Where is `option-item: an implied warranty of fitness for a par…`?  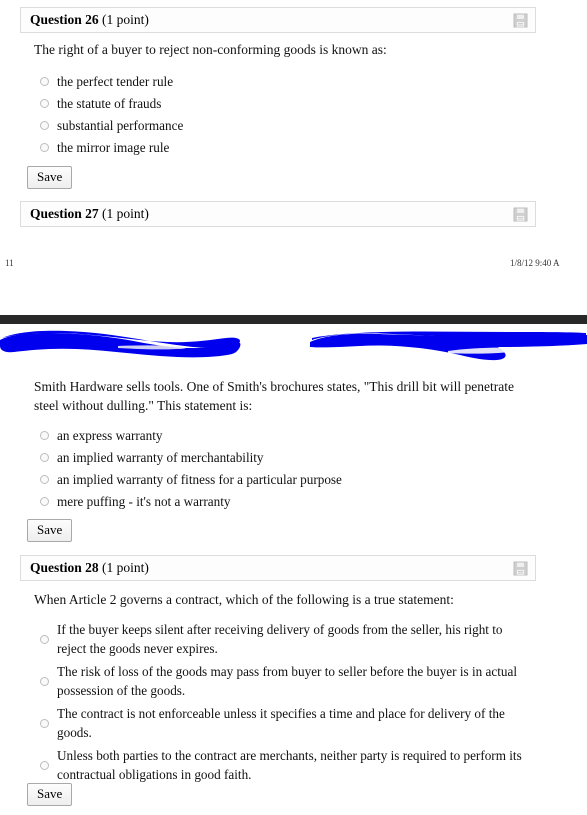 option-item: an implied warranty of fitness for a par… is located at coordinates (191, 479).